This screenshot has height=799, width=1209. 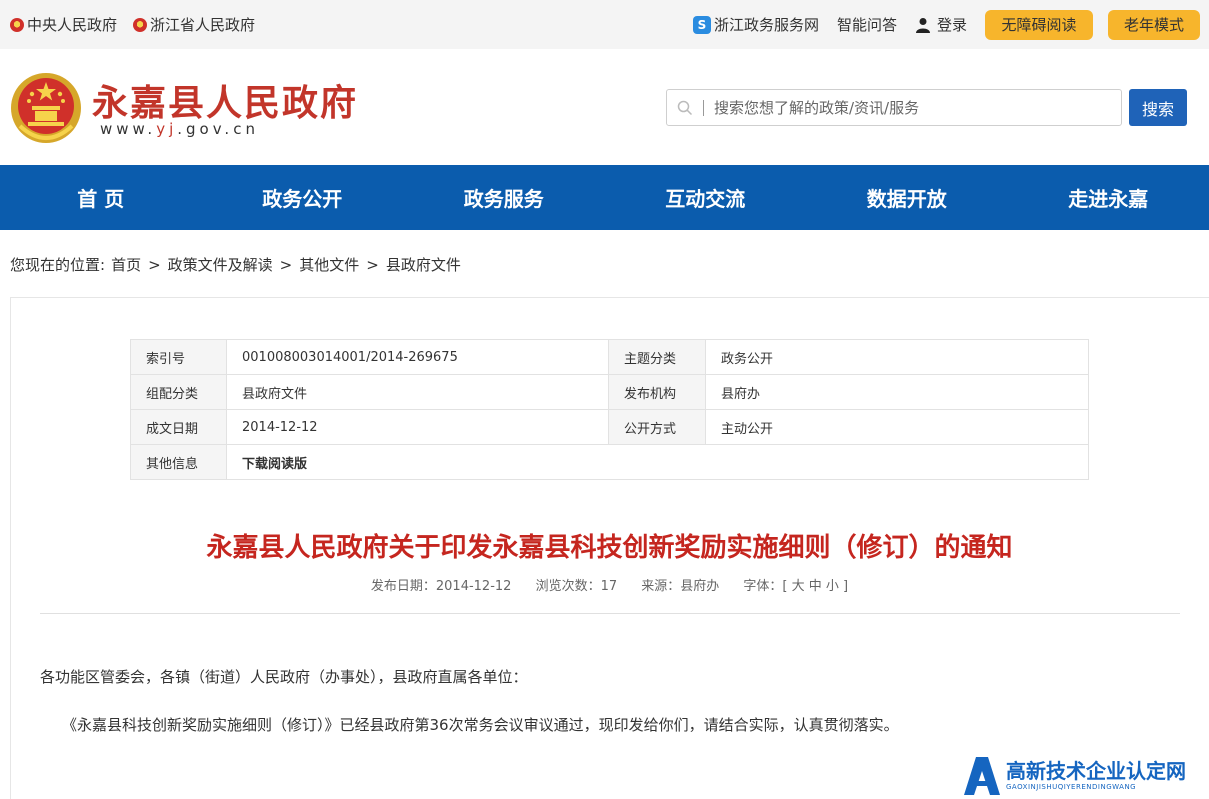 I want to click on watermark: 高新技术企业认定网 GAOXINJISHUQIYERENDINGWANG, so click(x=1085, y=774).